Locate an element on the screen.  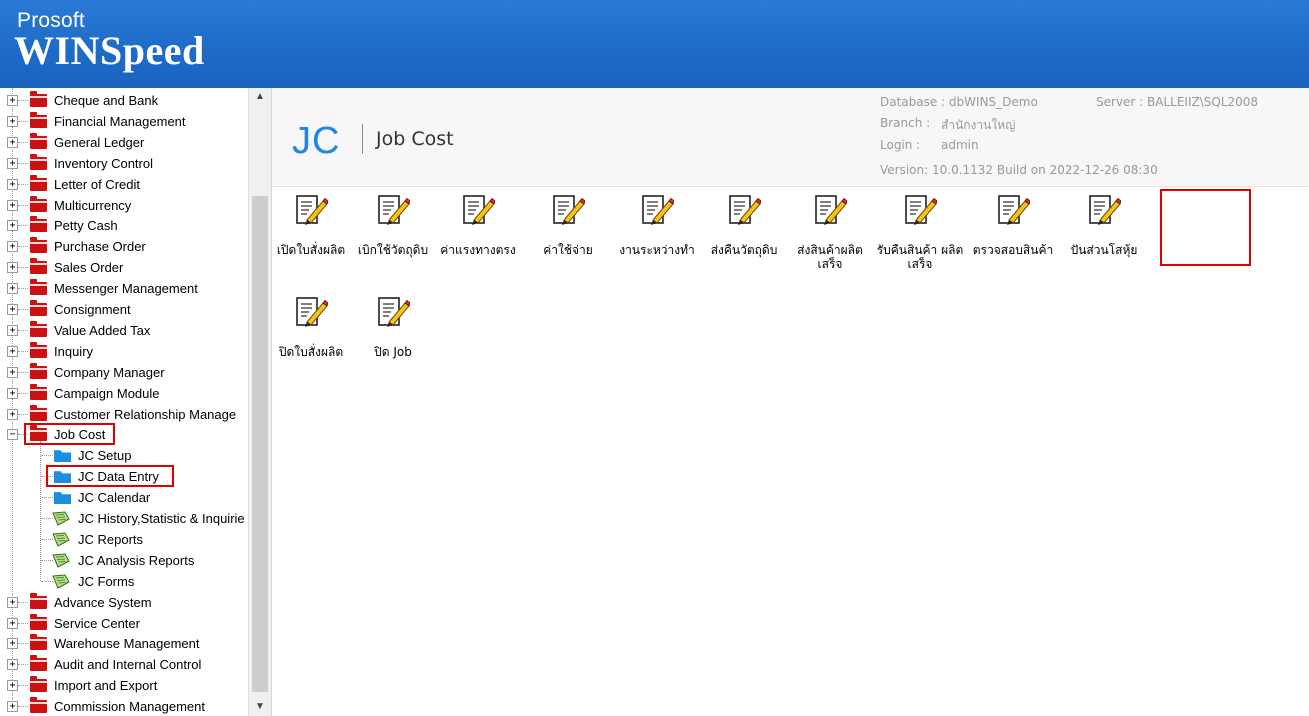
tree-item-label: Cheque and Bank is located at coordinates (106, 100).